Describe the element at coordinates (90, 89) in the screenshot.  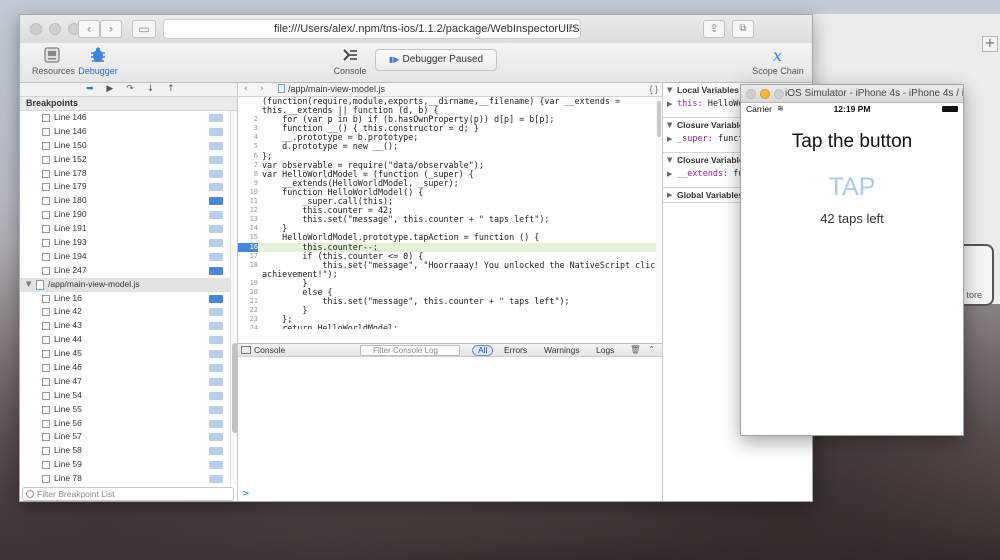
I see `breakpoints-toggle-icon: ➡` at that location.